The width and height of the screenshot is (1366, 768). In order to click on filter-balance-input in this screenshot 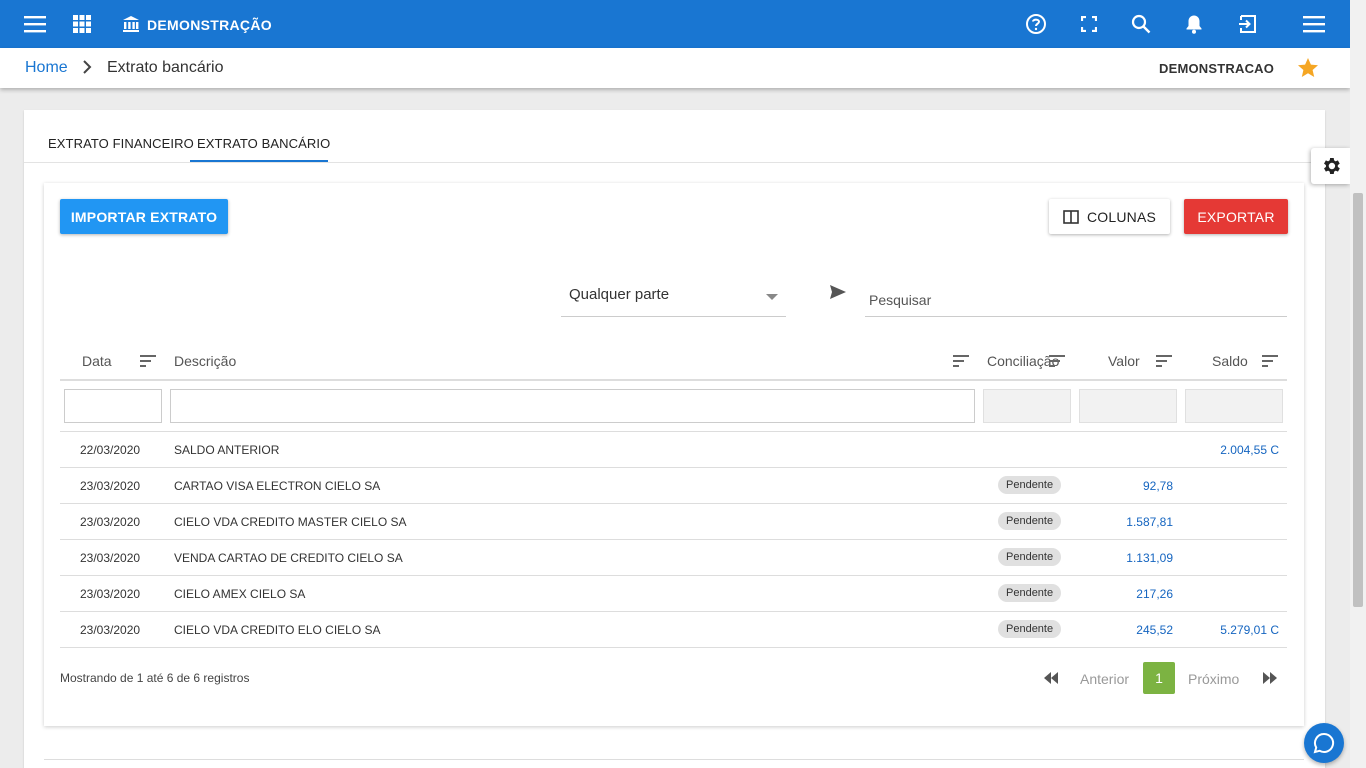, I will do `click(1234, 406)`.